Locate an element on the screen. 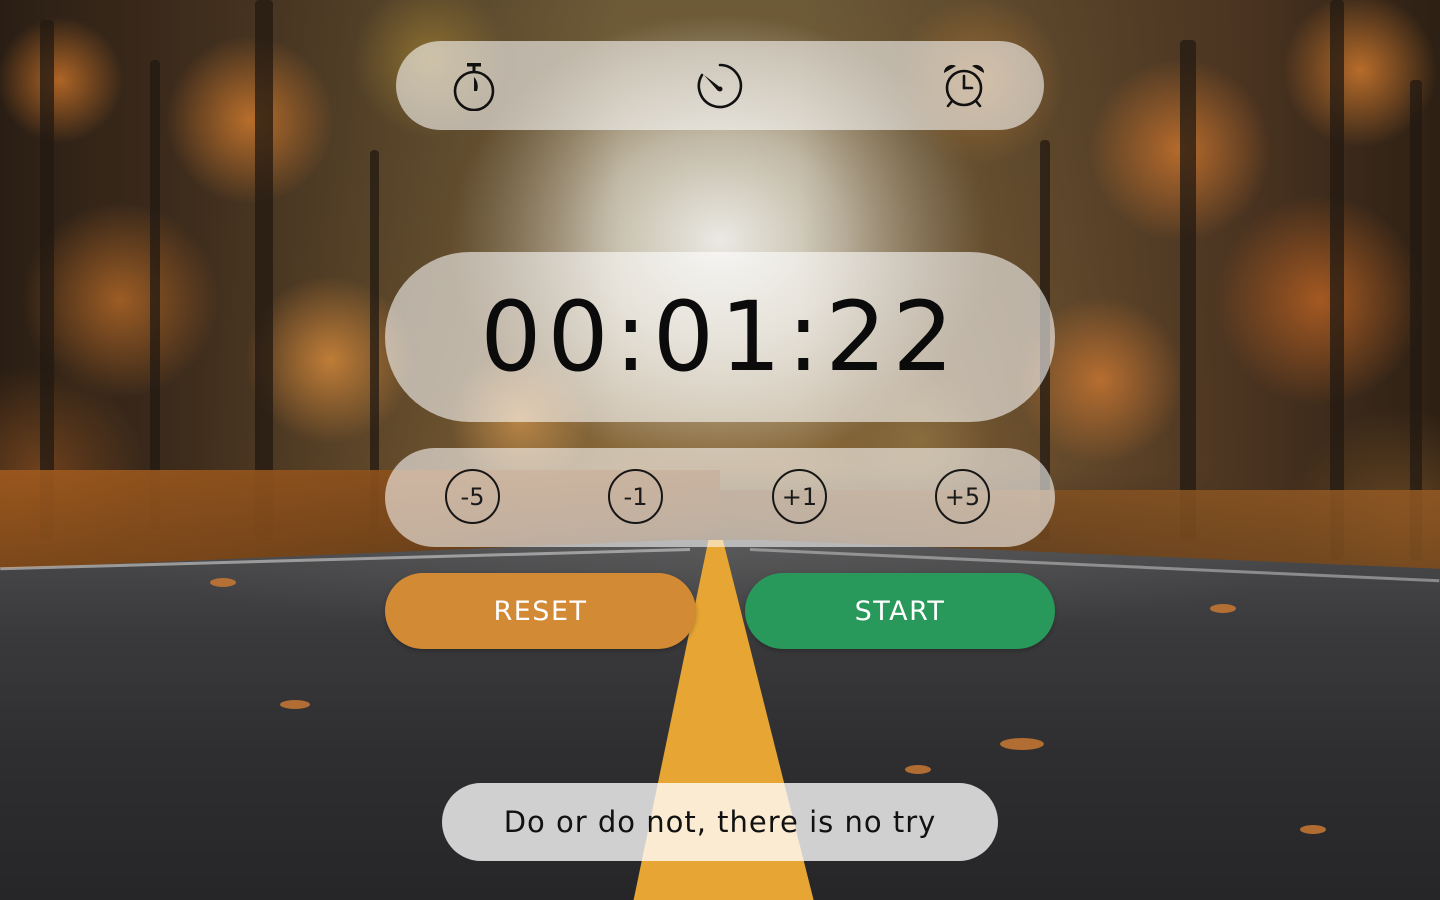 This screenshot has height=900, width=1440. quote-panel: Do or do not, there is no try is located at coordinates (720, 822).